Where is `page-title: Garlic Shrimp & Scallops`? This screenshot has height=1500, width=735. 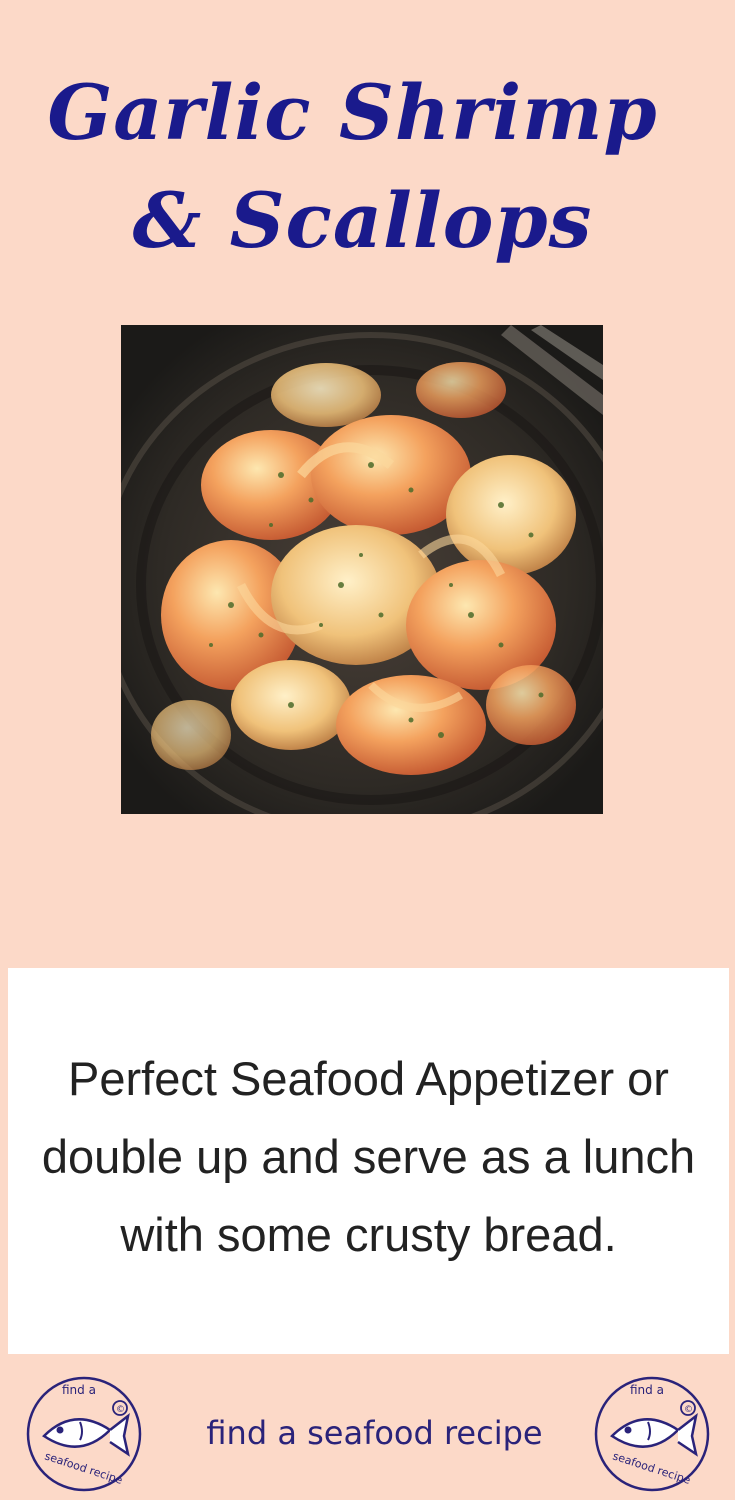
page-title: Garlic Shrimp & Scallops is located at coordinates (367, 167).